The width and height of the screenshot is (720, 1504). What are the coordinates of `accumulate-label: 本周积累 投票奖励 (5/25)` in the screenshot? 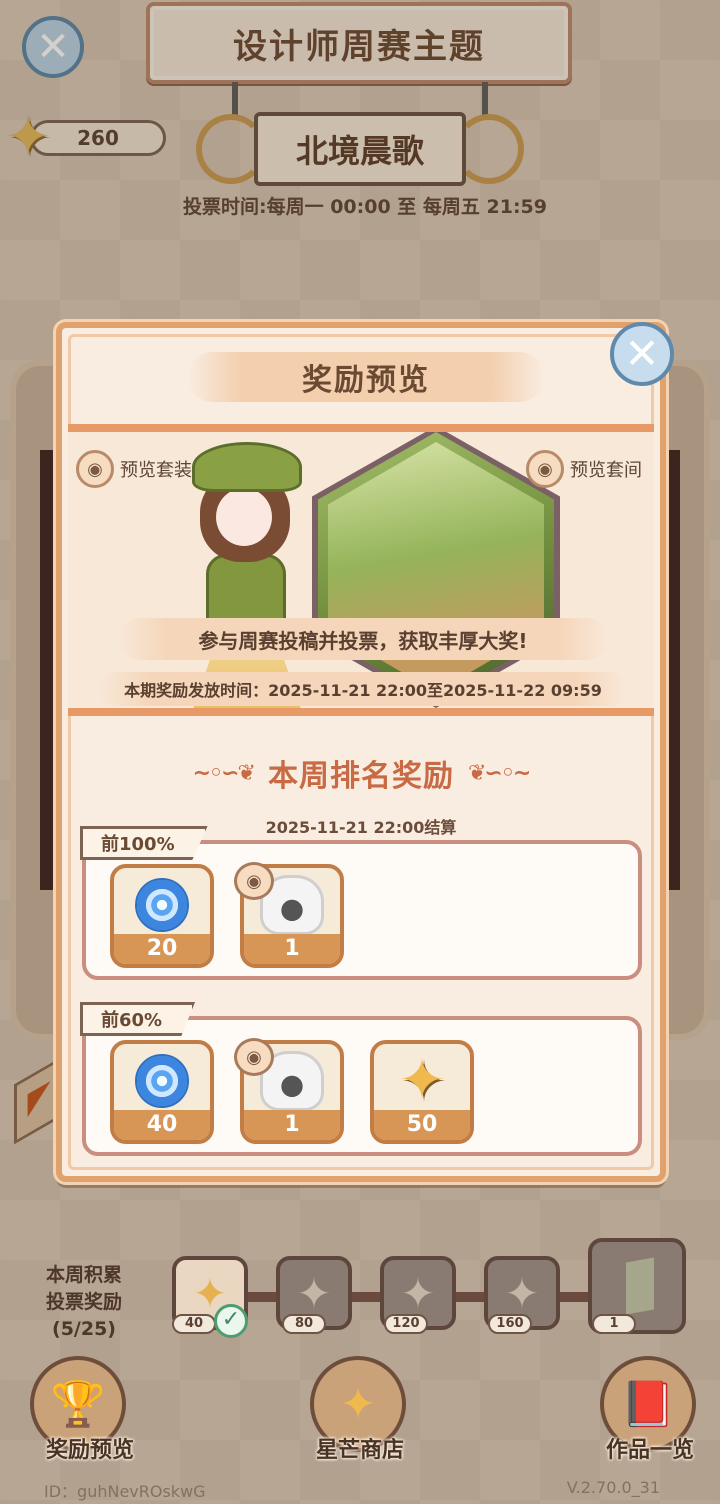 It's located at (84, 1302).